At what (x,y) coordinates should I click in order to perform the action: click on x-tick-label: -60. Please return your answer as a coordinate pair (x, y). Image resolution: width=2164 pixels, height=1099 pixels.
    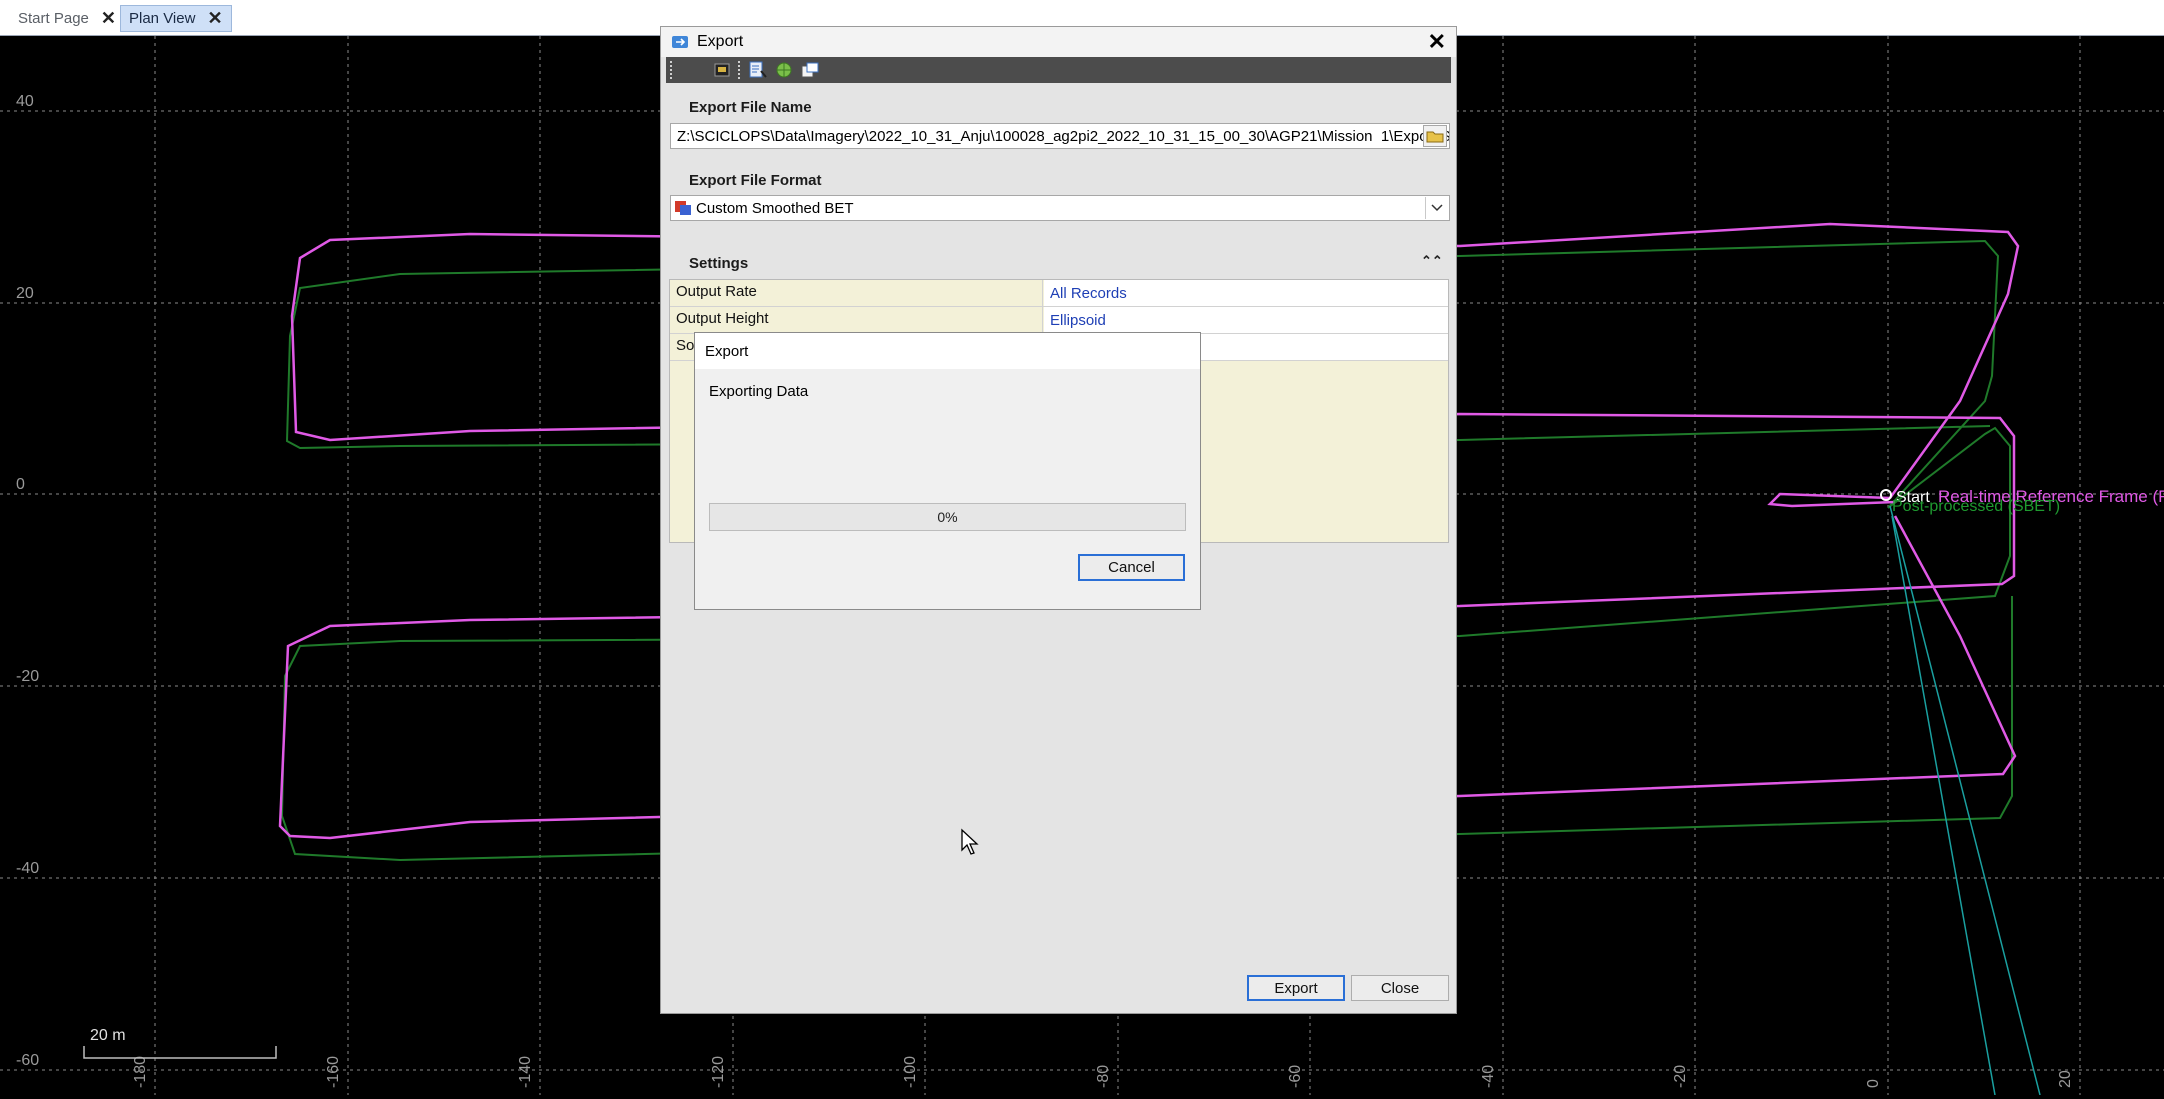
    Looking at the image, I should click on (1295, 1076).